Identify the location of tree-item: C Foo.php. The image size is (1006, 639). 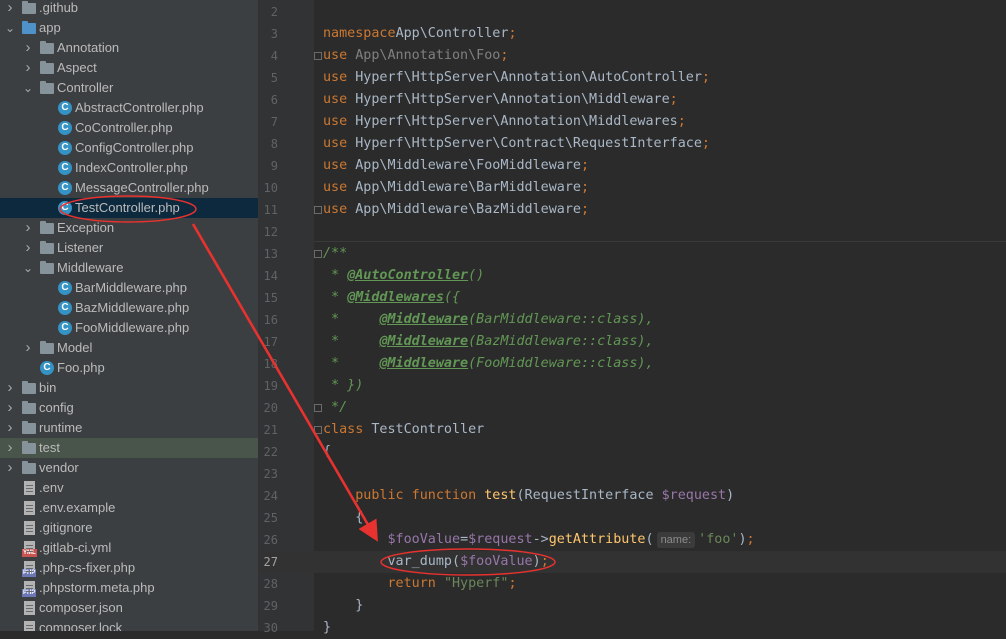
(129, 368).